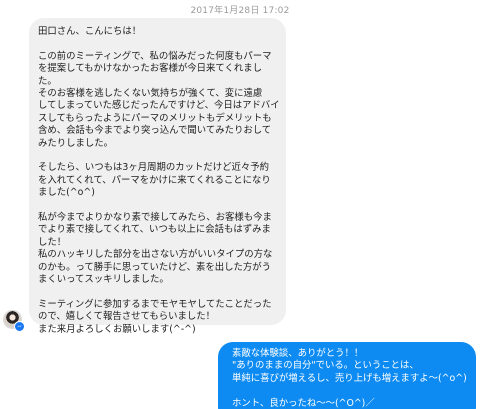 The width and height of the screenshot is (480, 409). I want to click on message-line: でより素で接してくれて、いつも以上に会話もはずみま, so click(154, 230).